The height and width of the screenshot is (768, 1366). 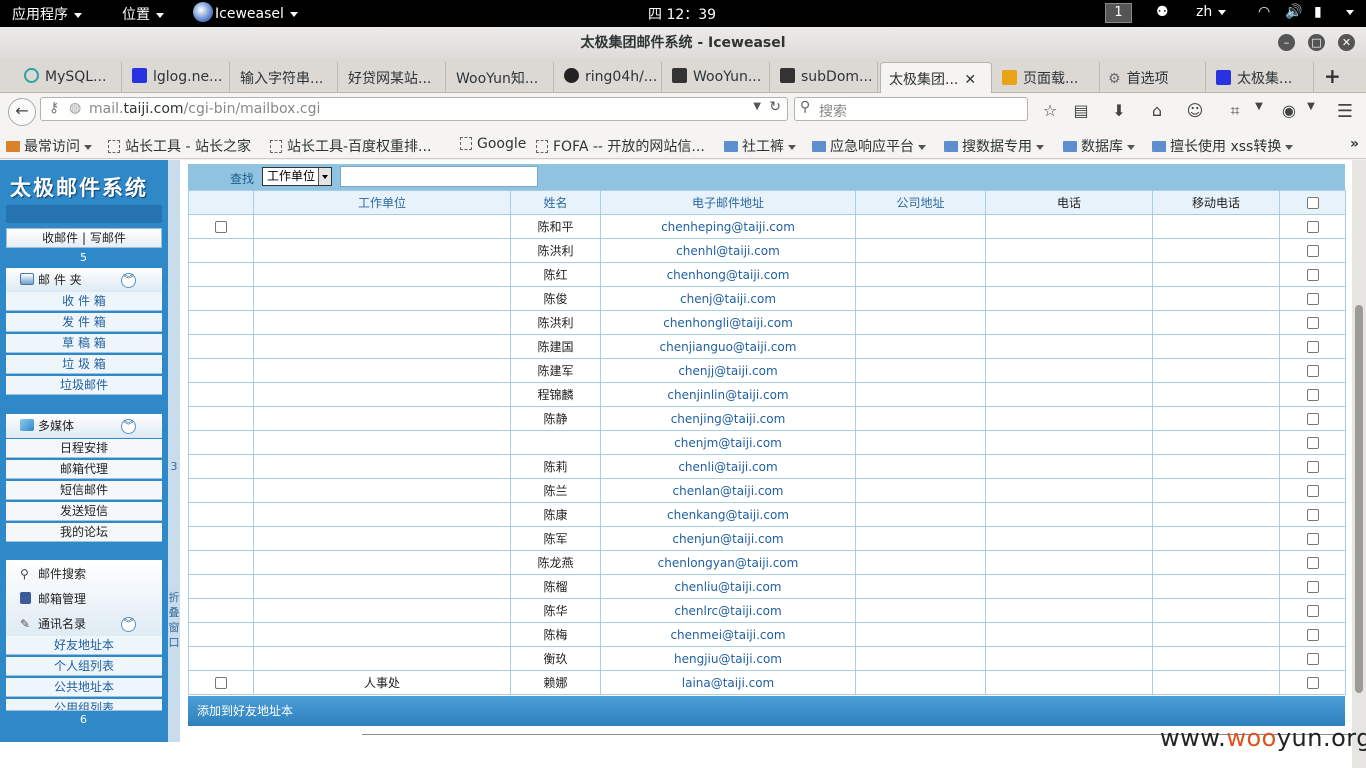 What do you see at coordinates (297, 176) in the screenshot?
I see `find-field-select: 工作单位` at bounding box center [297, 176].